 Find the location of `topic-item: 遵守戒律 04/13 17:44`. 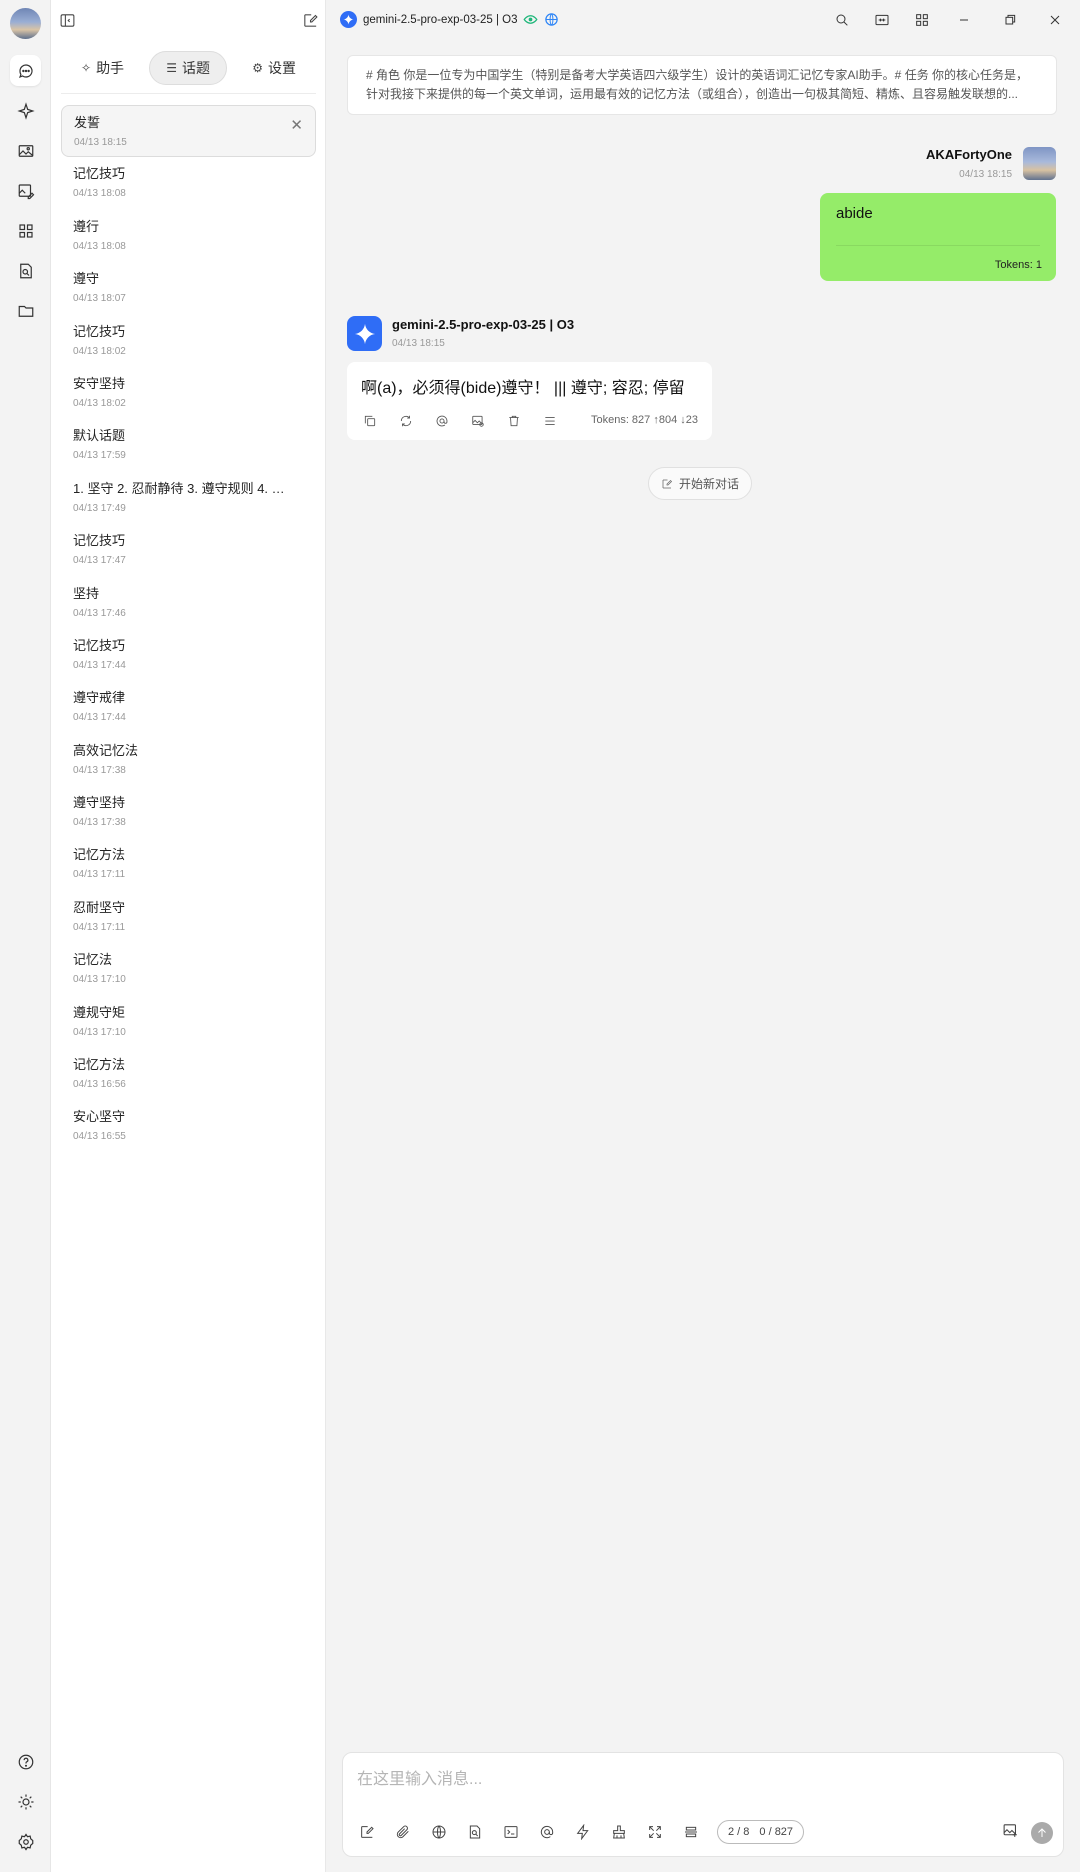

topic-item: 遵守戒律 04/13 17:44 is located at coordinates (188, 707).